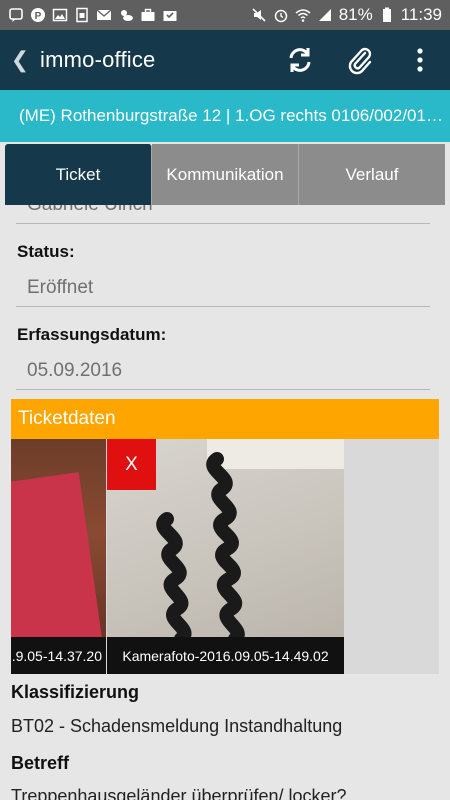 This screenshot has height=800, width=450. What do you see at coordinates (58, 655) in the screenshot?
I see `photo-caption: .9.05-14.37.20` at bounding box center [58, 655].